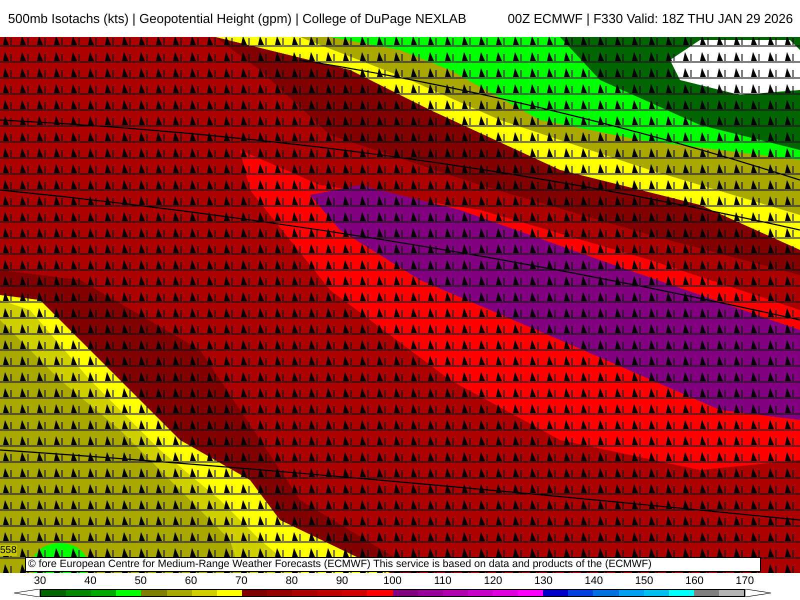 The height and width of the screenshot is (600, 800). Describe the element at coordinates (241, 580) in the screenshot. I see `legend-label: 70` at that location.